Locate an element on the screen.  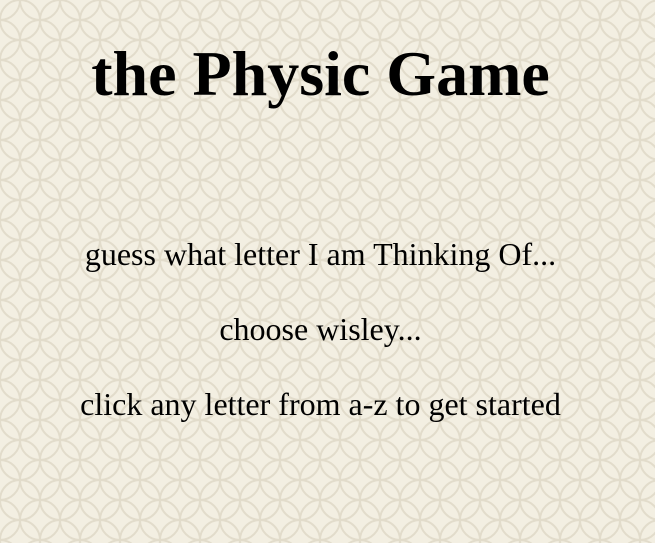
instruction-start: click any letter from a-z to get started is located at coordinates (320, 404).